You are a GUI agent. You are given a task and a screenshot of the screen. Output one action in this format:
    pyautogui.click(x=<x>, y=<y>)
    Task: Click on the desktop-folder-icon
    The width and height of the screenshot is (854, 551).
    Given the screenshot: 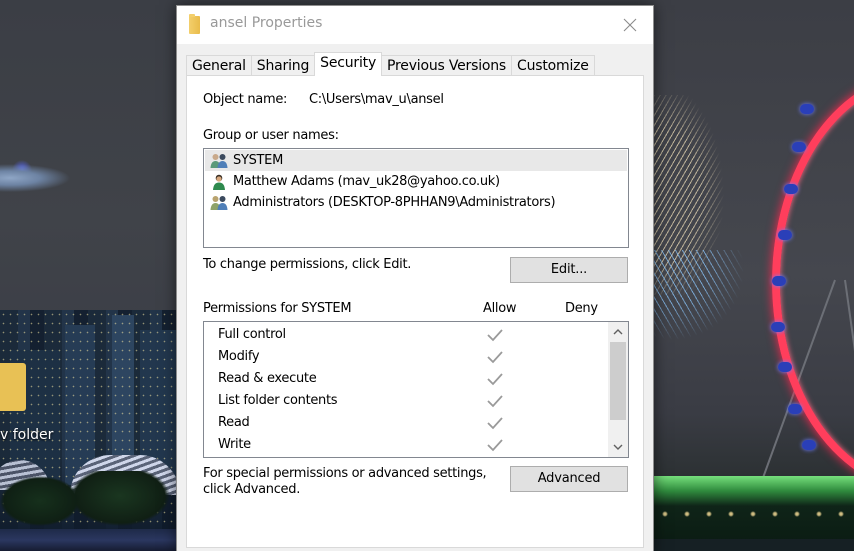 What is the action you would take?
    pyautogui.click(x=13, y=387)
    